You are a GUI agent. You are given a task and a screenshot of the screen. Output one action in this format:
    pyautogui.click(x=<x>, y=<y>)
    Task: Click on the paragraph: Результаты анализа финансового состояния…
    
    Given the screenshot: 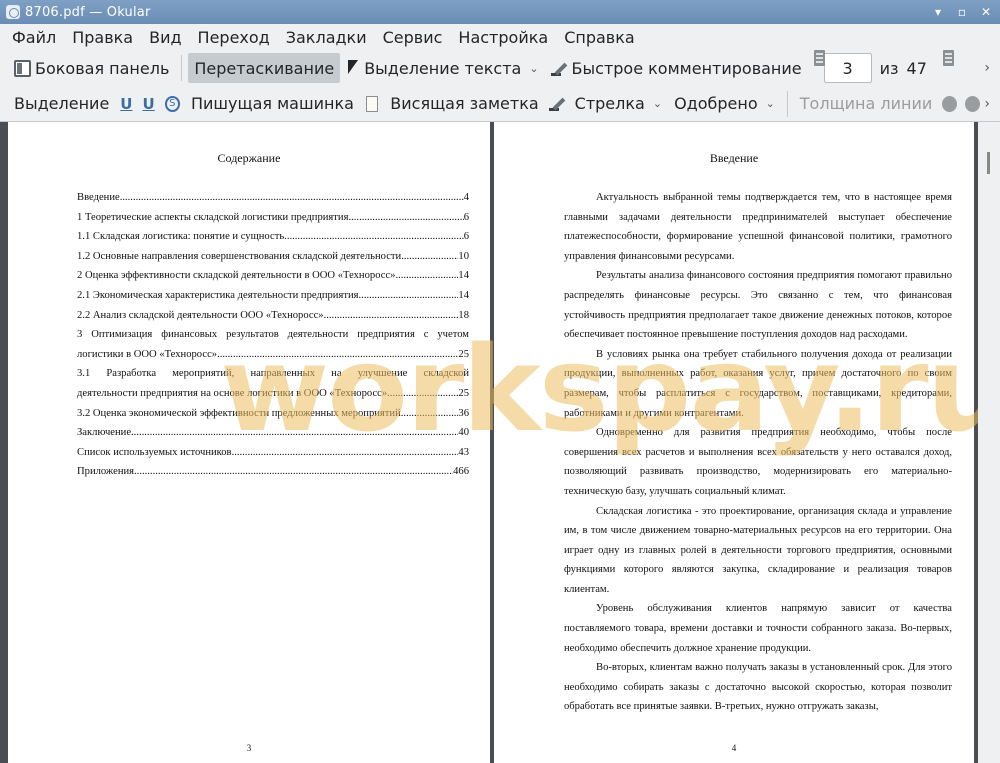 What is the action you would take?
    pyautogui.click(x=758, y=305)
    